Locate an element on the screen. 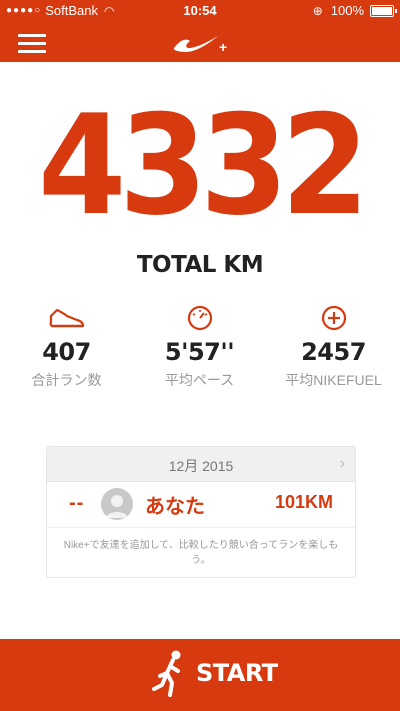  battery-icon is located at coordinates (383, 10).